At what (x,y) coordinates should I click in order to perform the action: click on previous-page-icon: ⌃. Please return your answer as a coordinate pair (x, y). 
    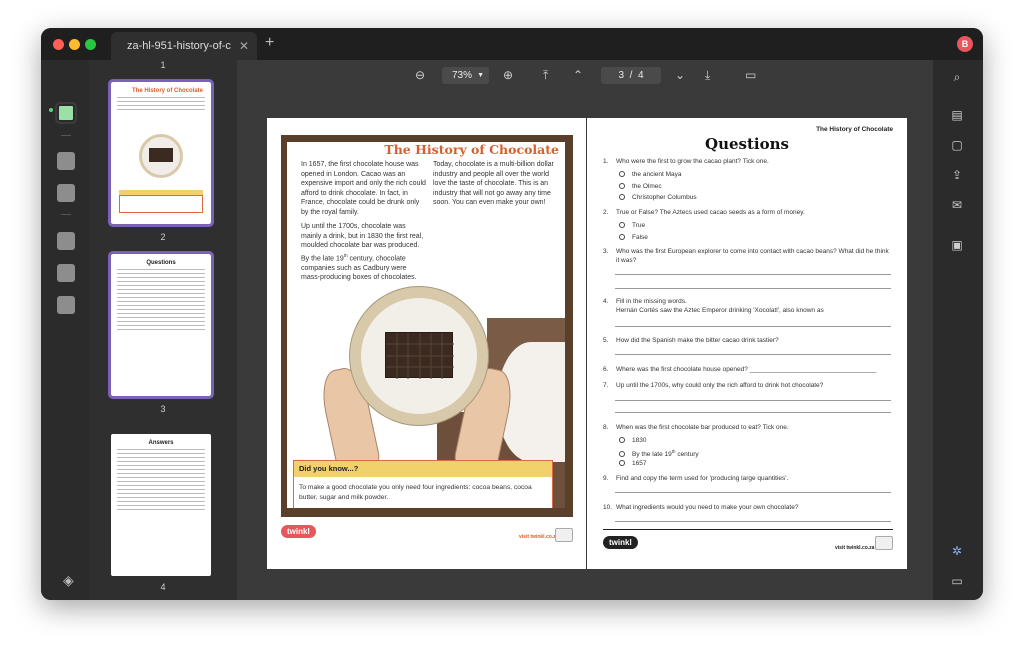
    Looking at the image, I should click on (578, 75).